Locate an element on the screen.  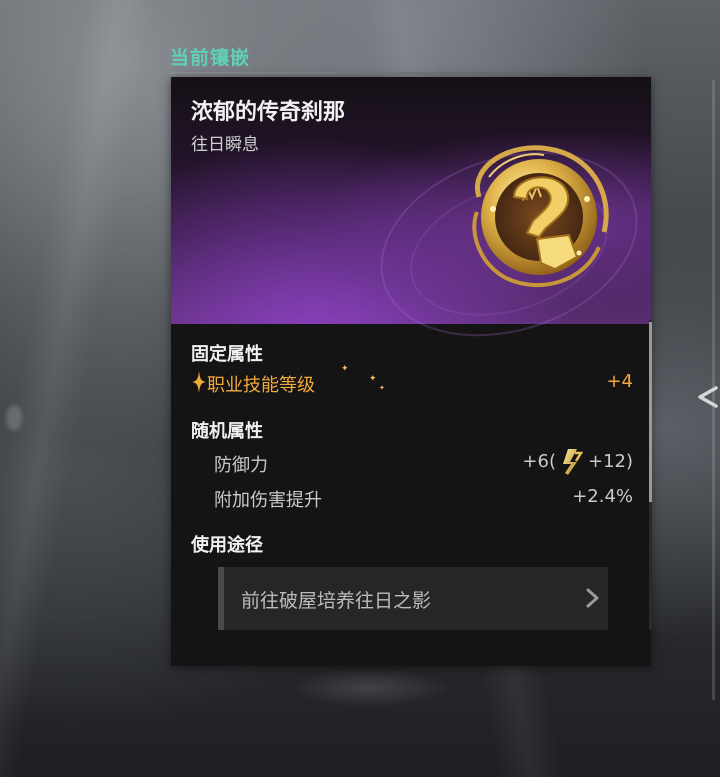
random-attribute-value: +6( +12) is located at coordinates (577, 462).